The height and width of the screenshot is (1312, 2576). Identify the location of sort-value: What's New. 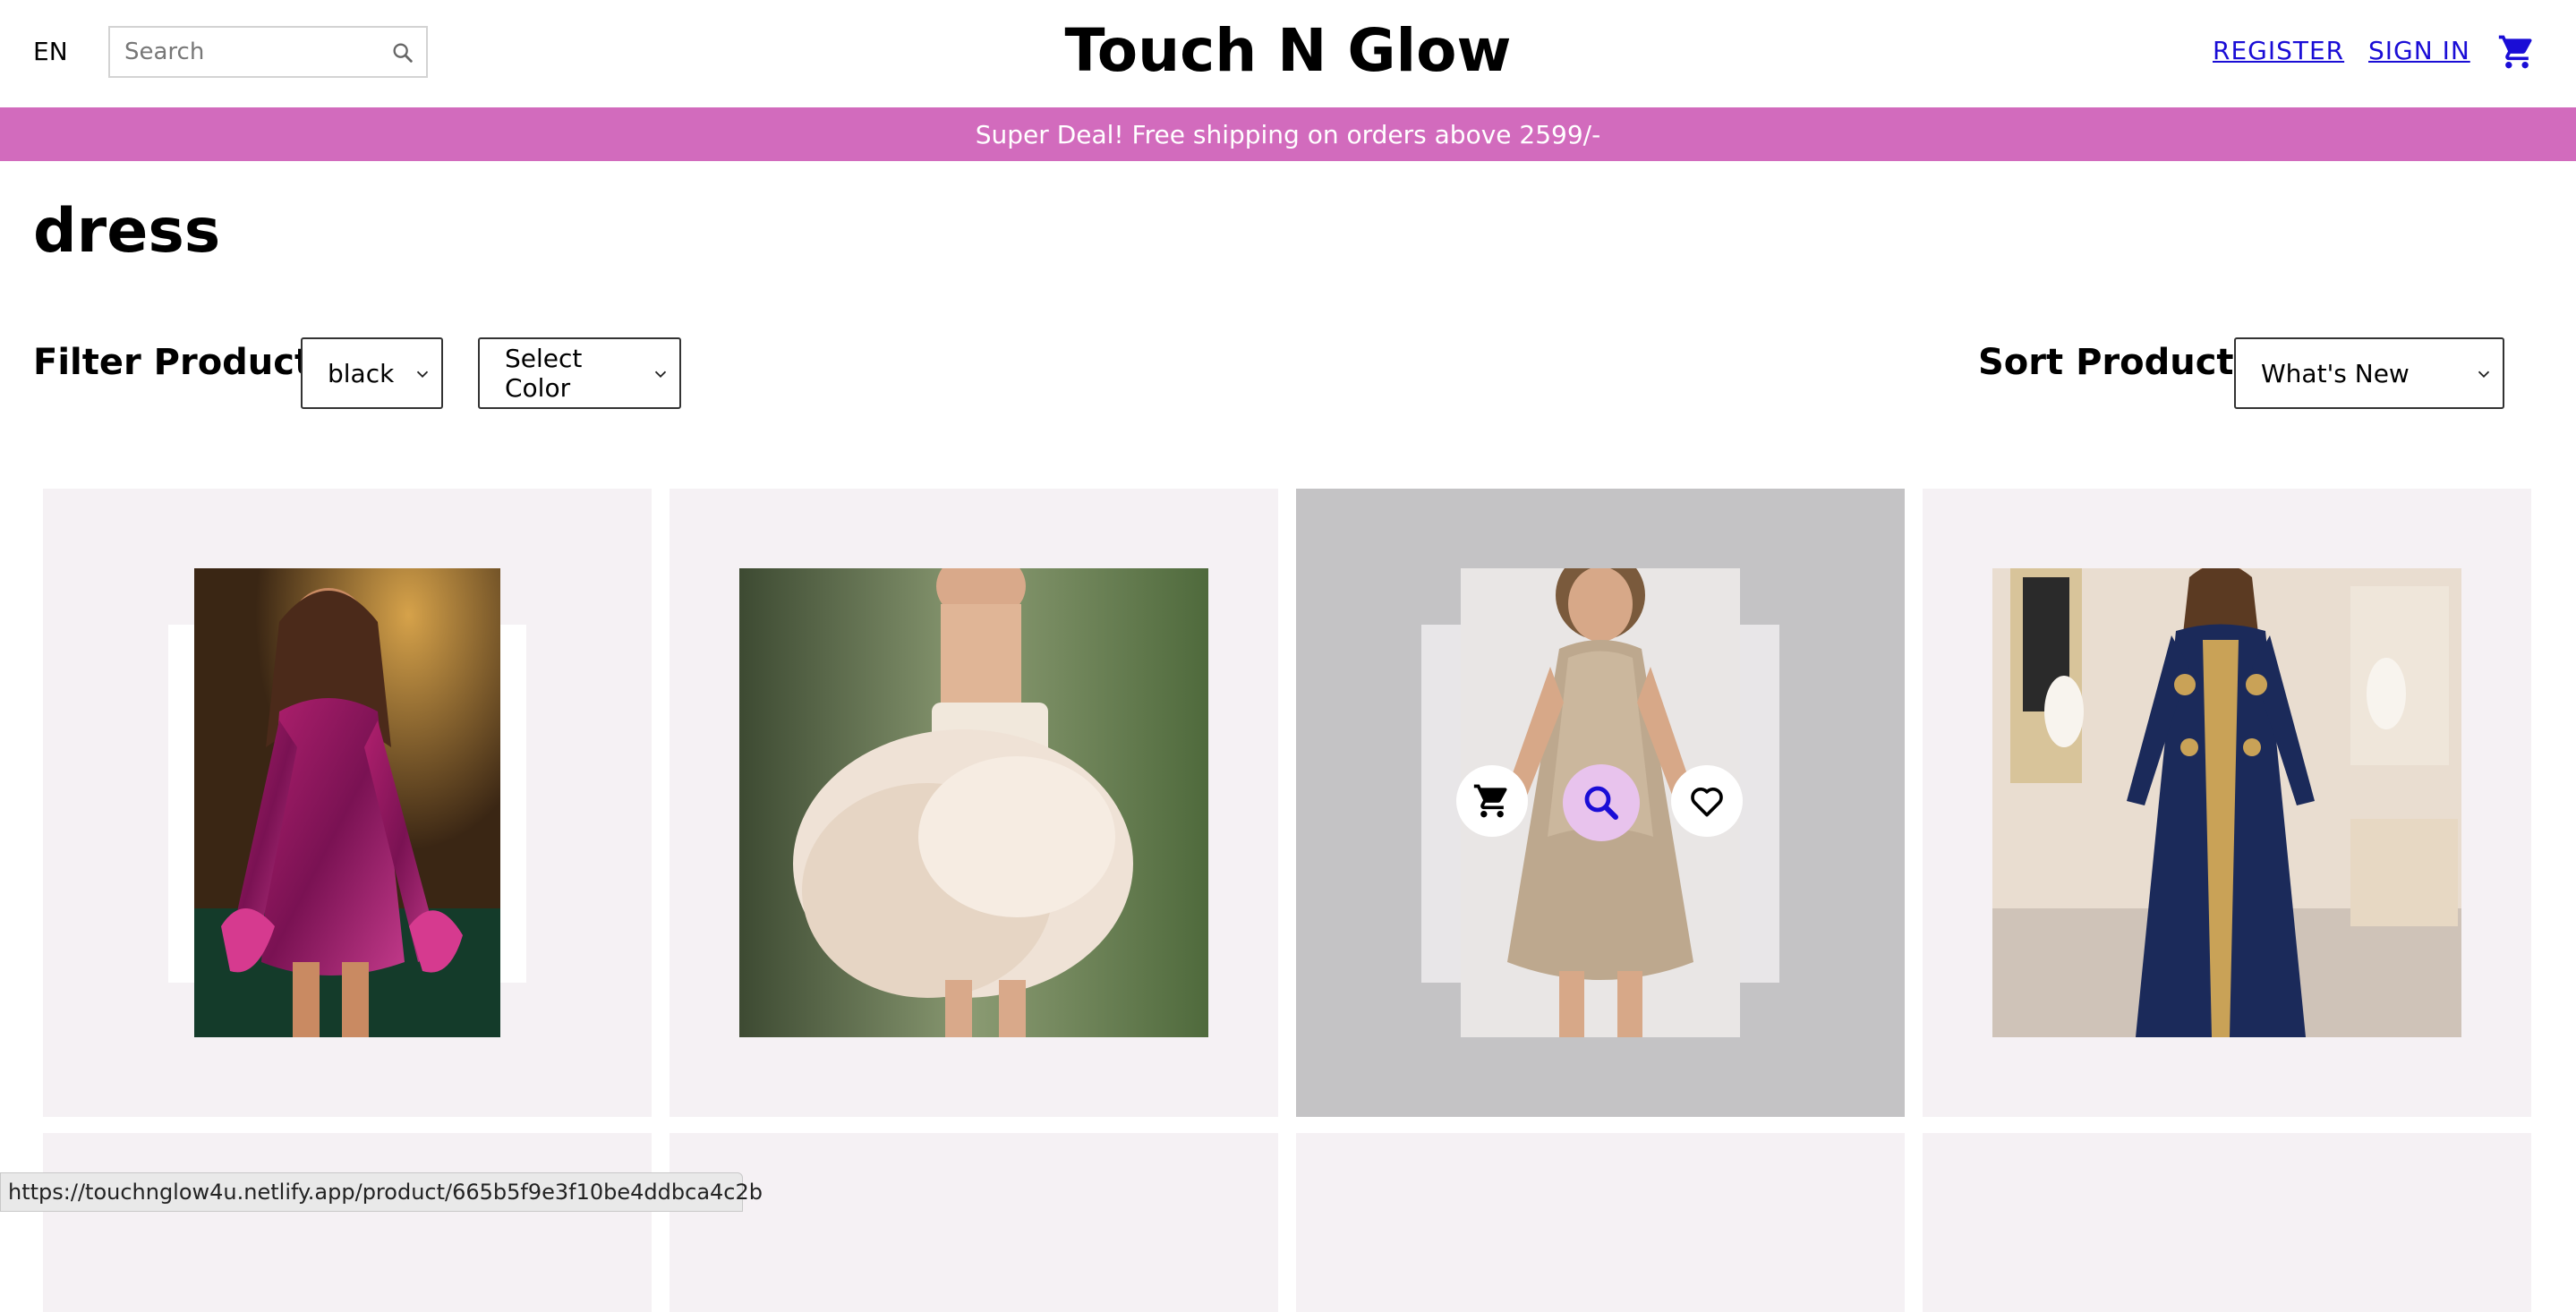
(2335, 373).